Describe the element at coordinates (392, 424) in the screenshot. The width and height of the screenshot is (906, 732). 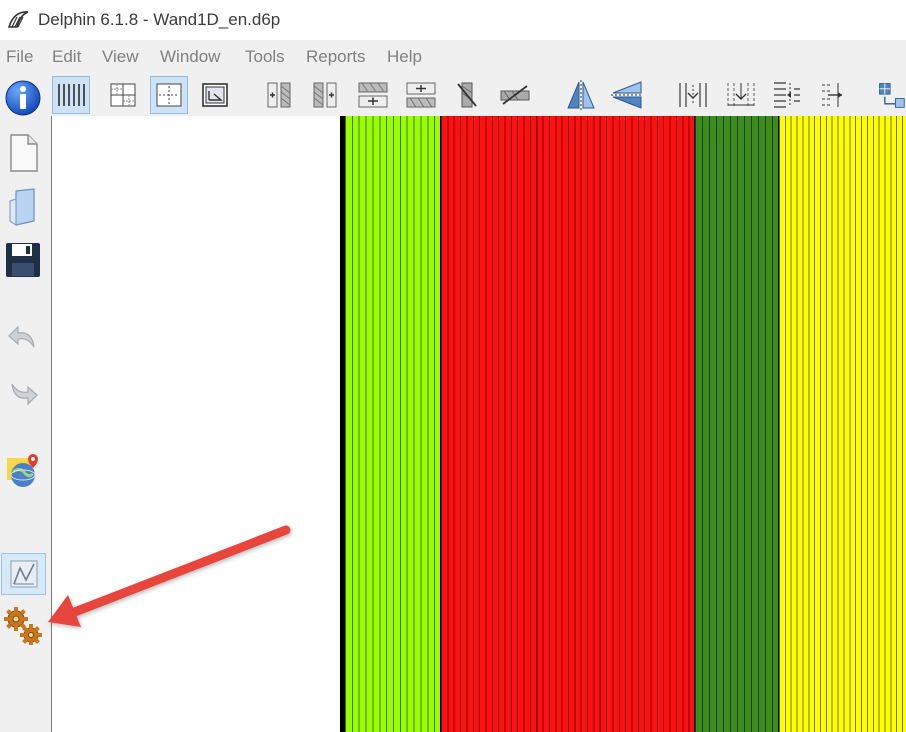
I see `light-green-layer` at that location.